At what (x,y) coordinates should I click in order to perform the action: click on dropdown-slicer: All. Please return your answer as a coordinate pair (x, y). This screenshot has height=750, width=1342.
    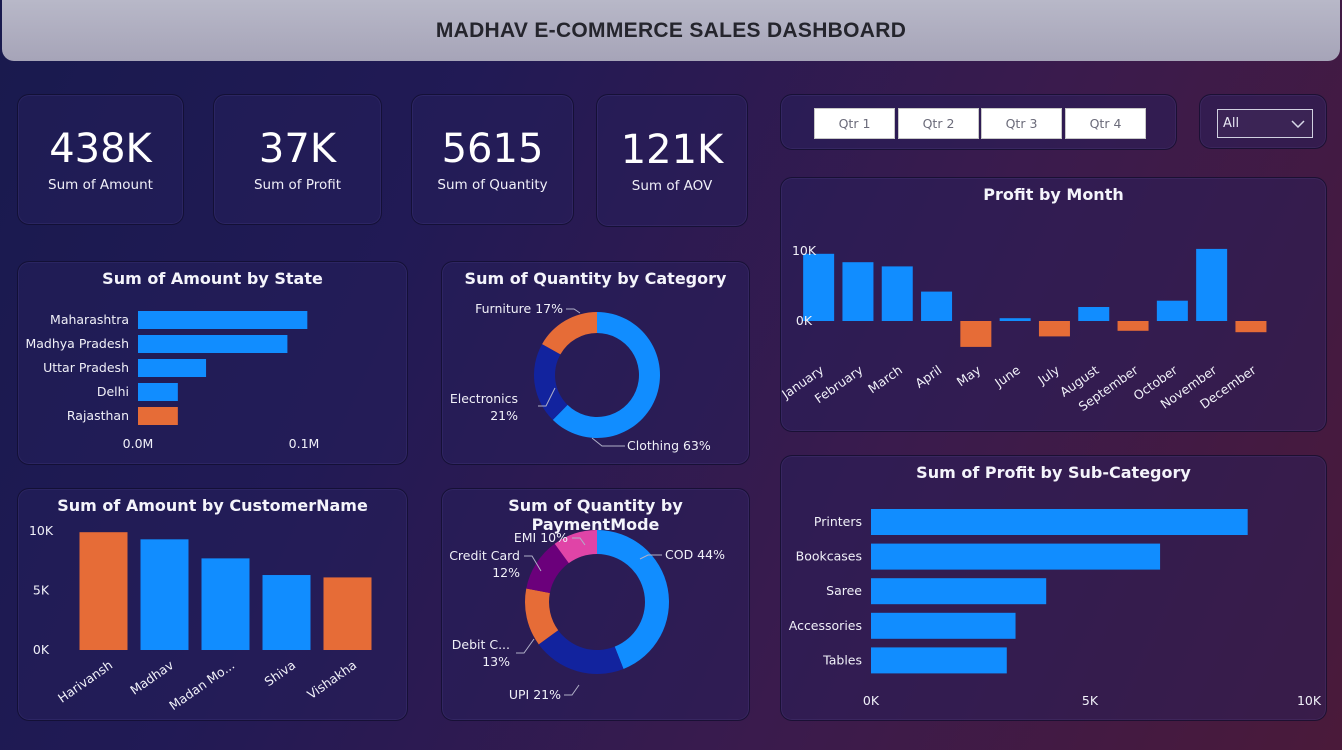
    Looking at the image, I should click on (1263, 121).